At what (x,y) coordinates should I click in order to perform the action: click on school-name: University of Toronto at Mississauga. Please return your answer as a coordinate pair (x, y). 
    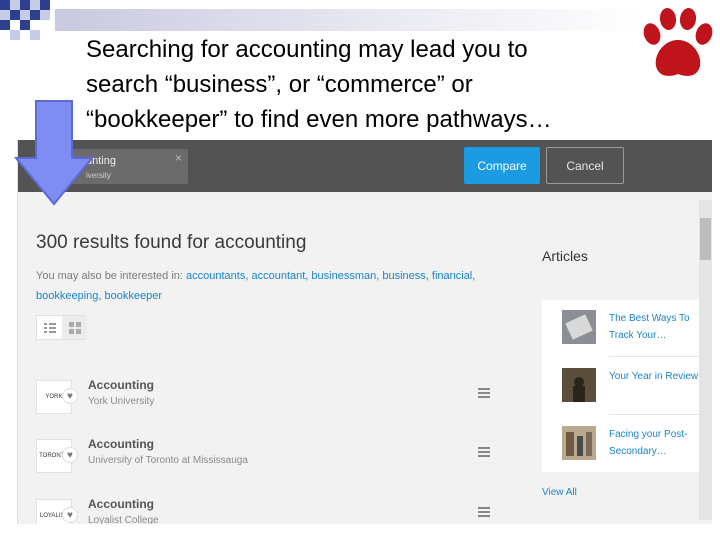
    Looking at the image, I should click on (168, 460).